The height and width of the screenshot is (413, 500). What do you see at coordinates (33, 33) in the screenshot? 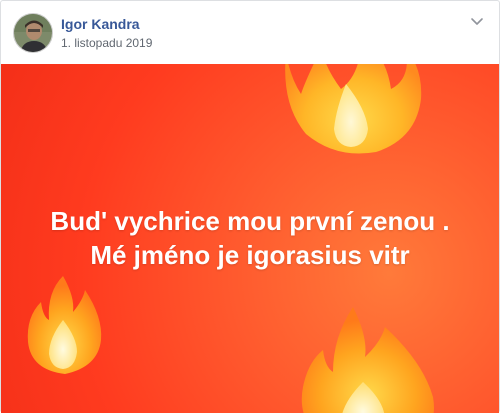
I see `author-avatar` at bounding box center [33, 33].